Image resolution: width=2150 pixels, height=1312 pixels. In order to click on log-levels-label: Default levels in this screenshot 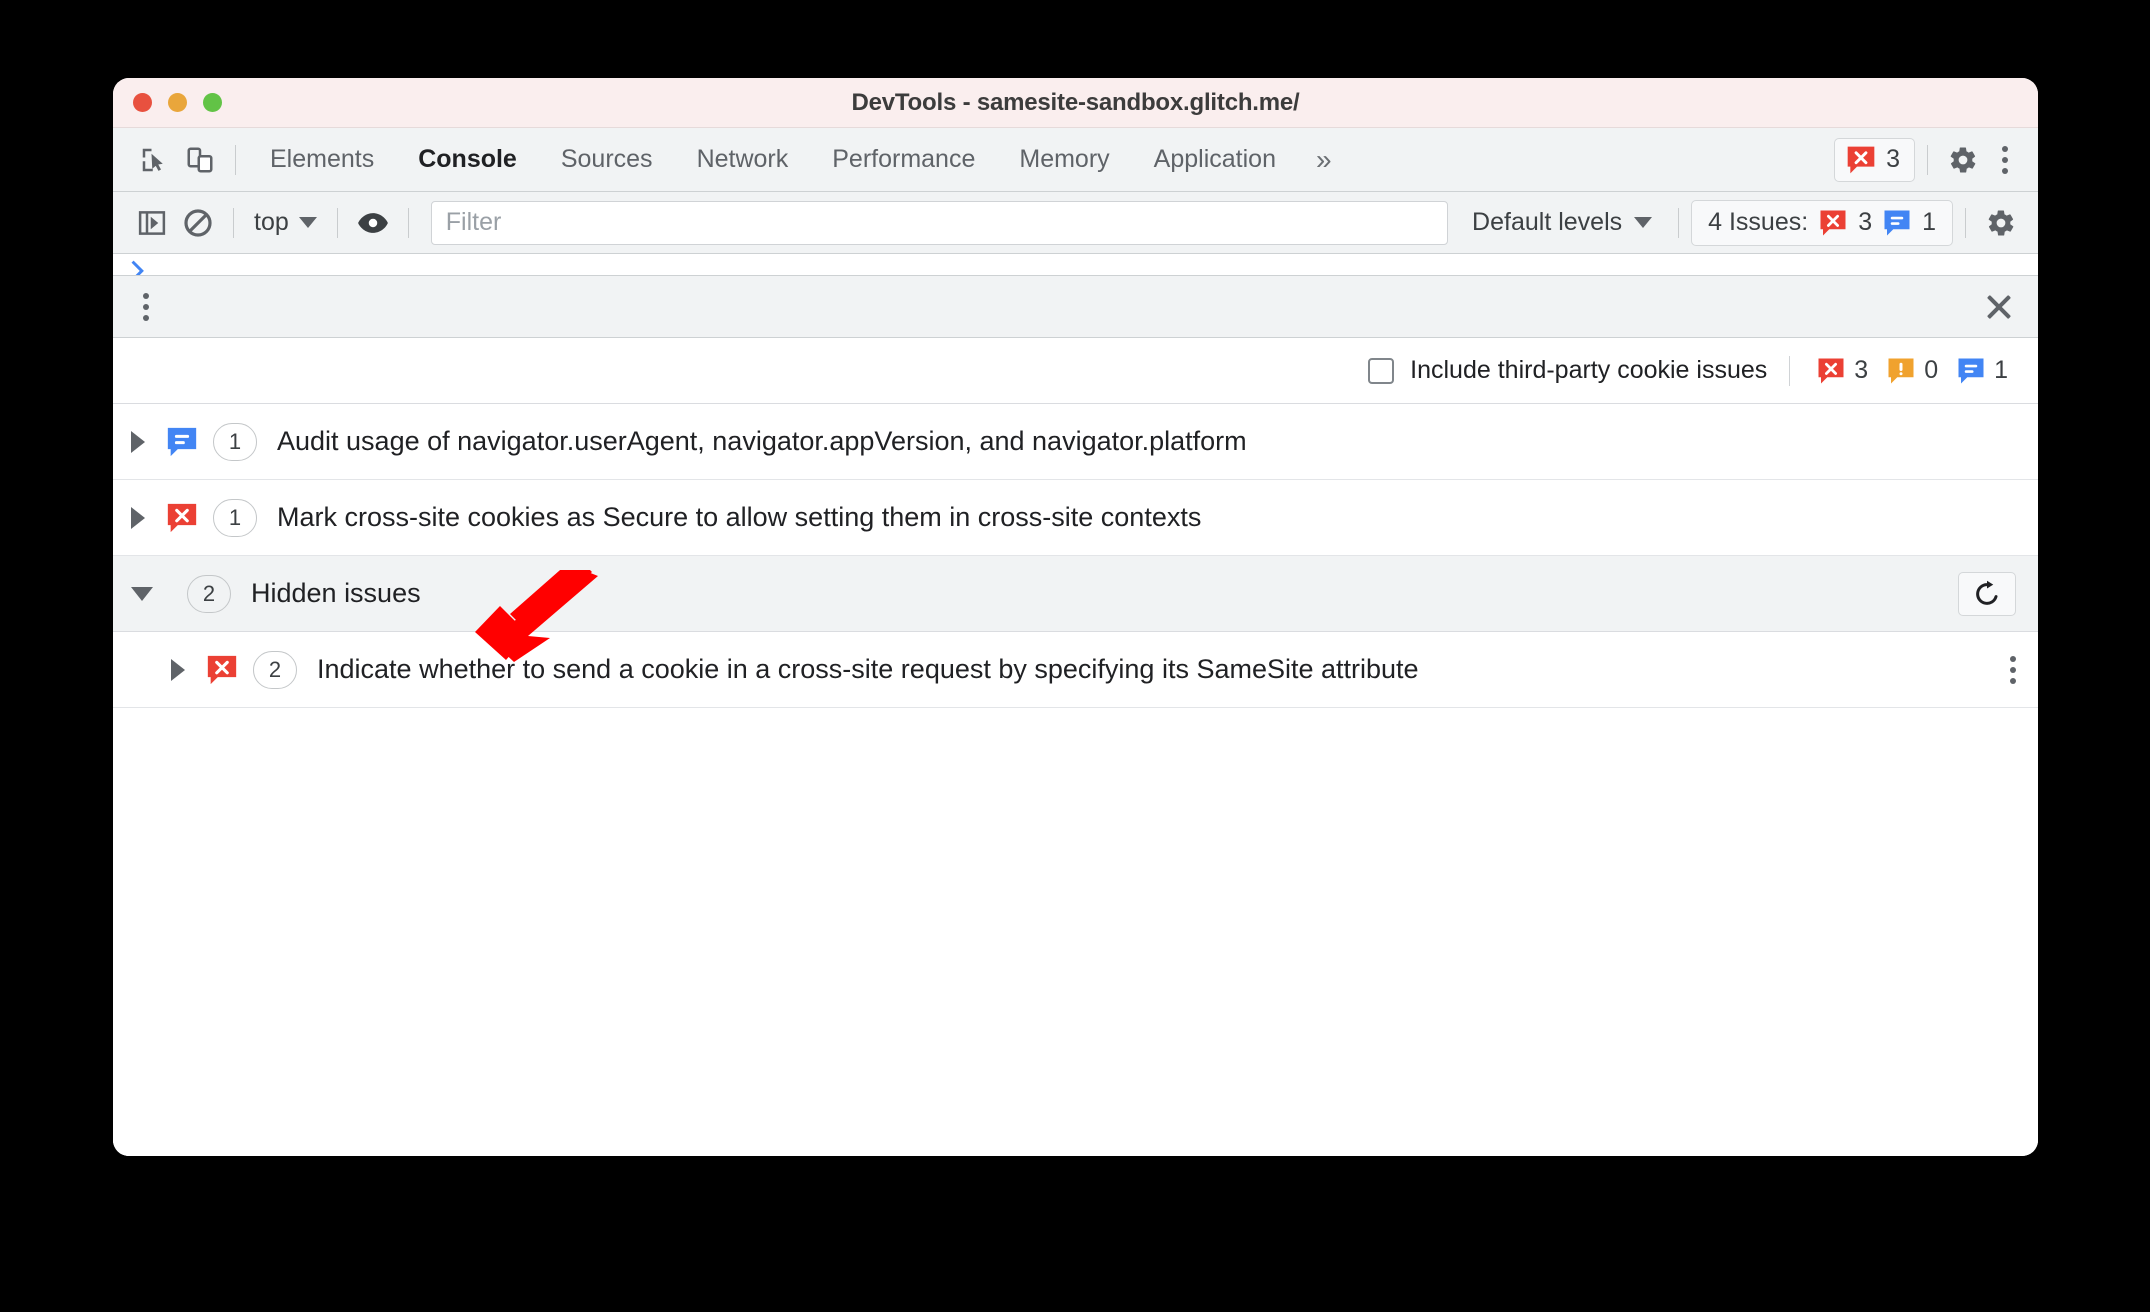, I will do `click(1547, 222)`.